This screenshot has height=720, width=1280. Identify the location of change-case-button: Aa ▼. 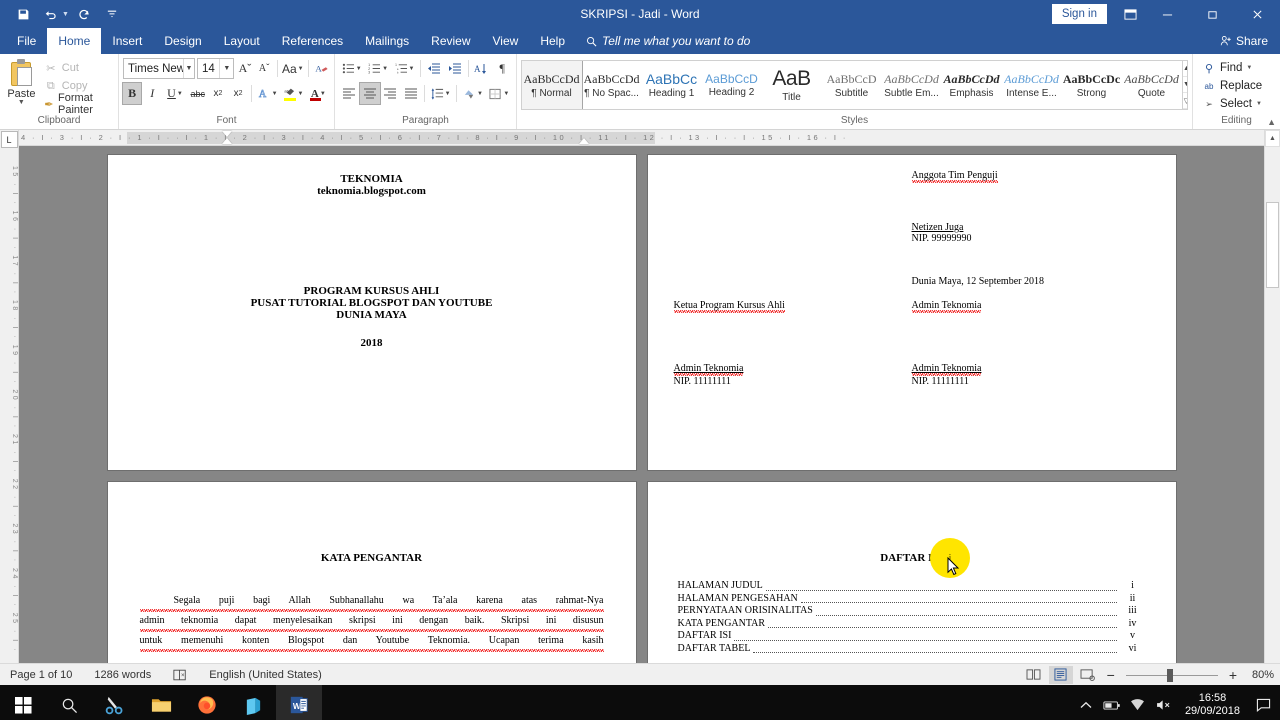
(293, 68).